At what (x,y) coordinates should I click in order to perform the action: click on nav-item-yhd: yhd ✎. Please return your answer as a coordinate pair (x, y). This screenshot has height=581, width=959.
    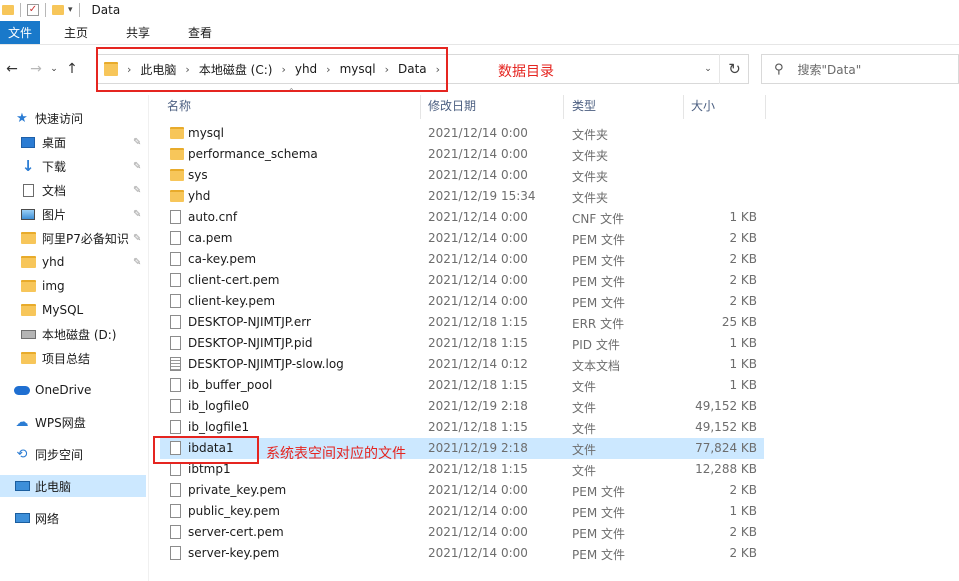
    Looking at the image, I should click on (73, 262).